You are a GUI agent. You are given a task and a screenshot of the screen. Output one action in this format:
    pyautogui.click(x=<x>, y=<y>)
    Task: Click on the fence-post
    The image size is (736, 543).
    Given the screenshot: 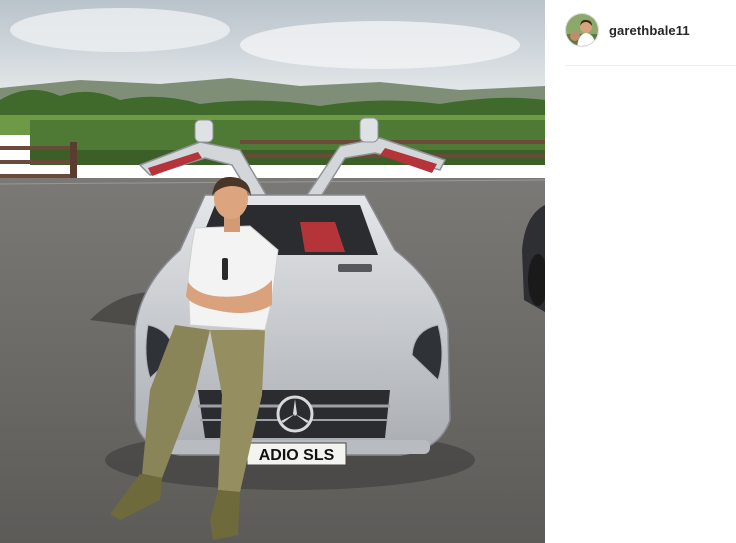 What is the action you would take?
    pyautogui.click(x=73, y=163)
    